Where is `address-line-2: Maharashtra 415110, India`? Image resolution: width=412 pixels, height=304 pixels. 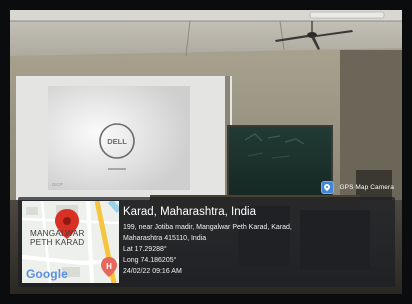 address-line-2: Maharashtra 415110, India is located at coordinates (165, 238).